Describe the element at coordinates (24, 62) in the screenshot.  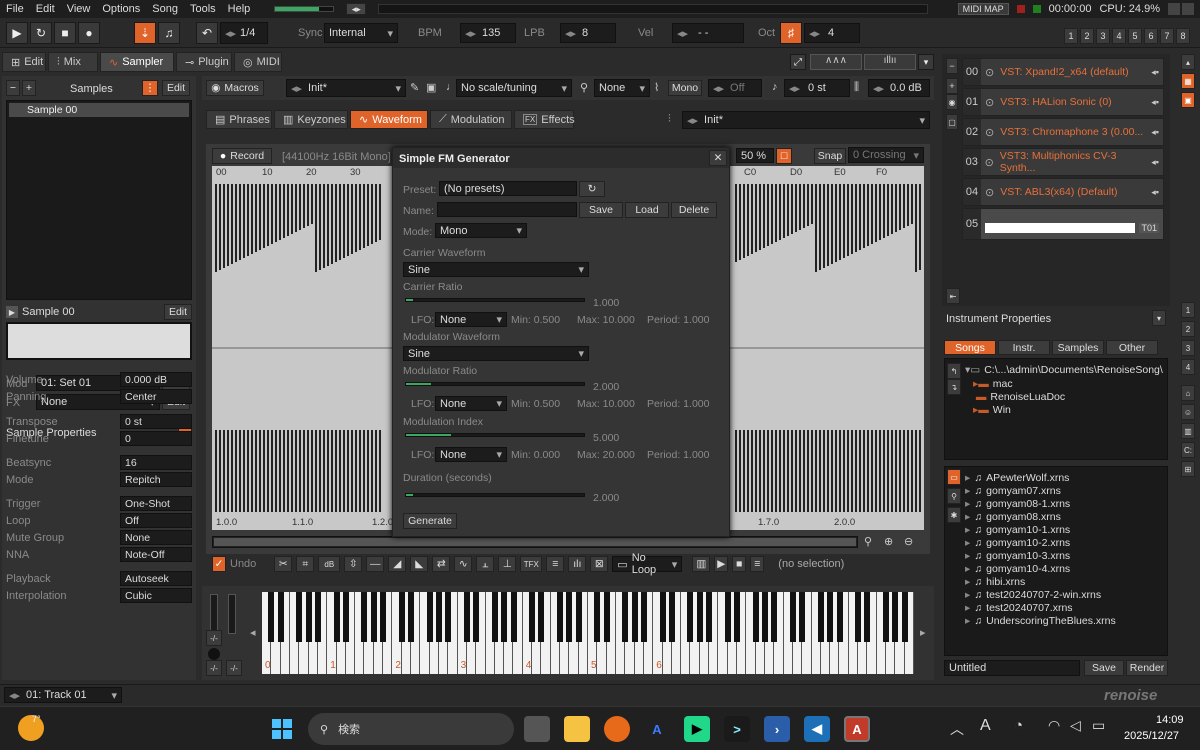
I see `tab-edit: ⊞ Edit` at that location.